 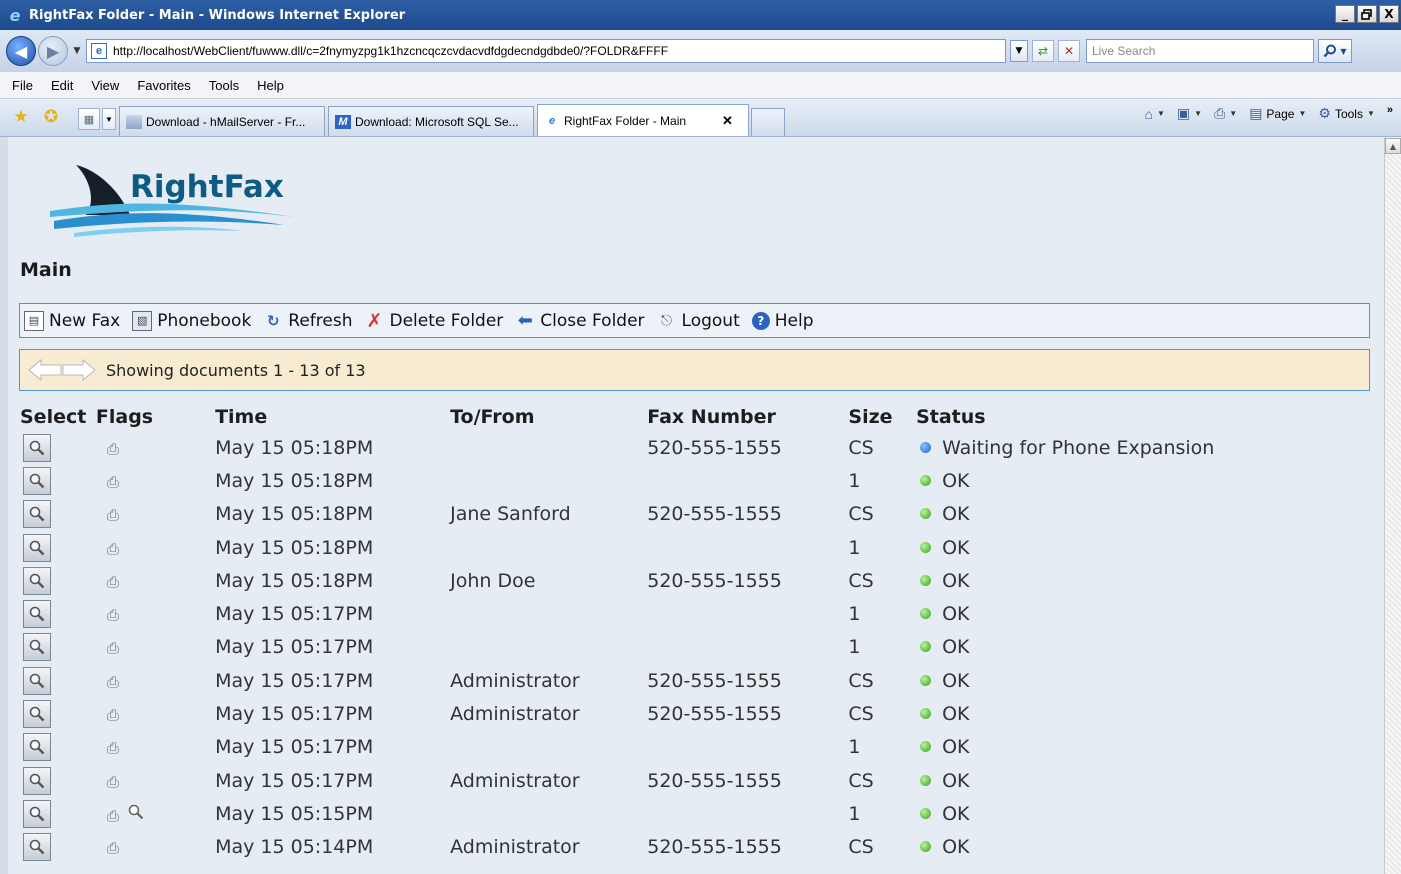 What do you see at coordinates (1392, 505) in the screenshot?
I see `vertical-scrollbar: ▲` at bounding box center [1392, 505].